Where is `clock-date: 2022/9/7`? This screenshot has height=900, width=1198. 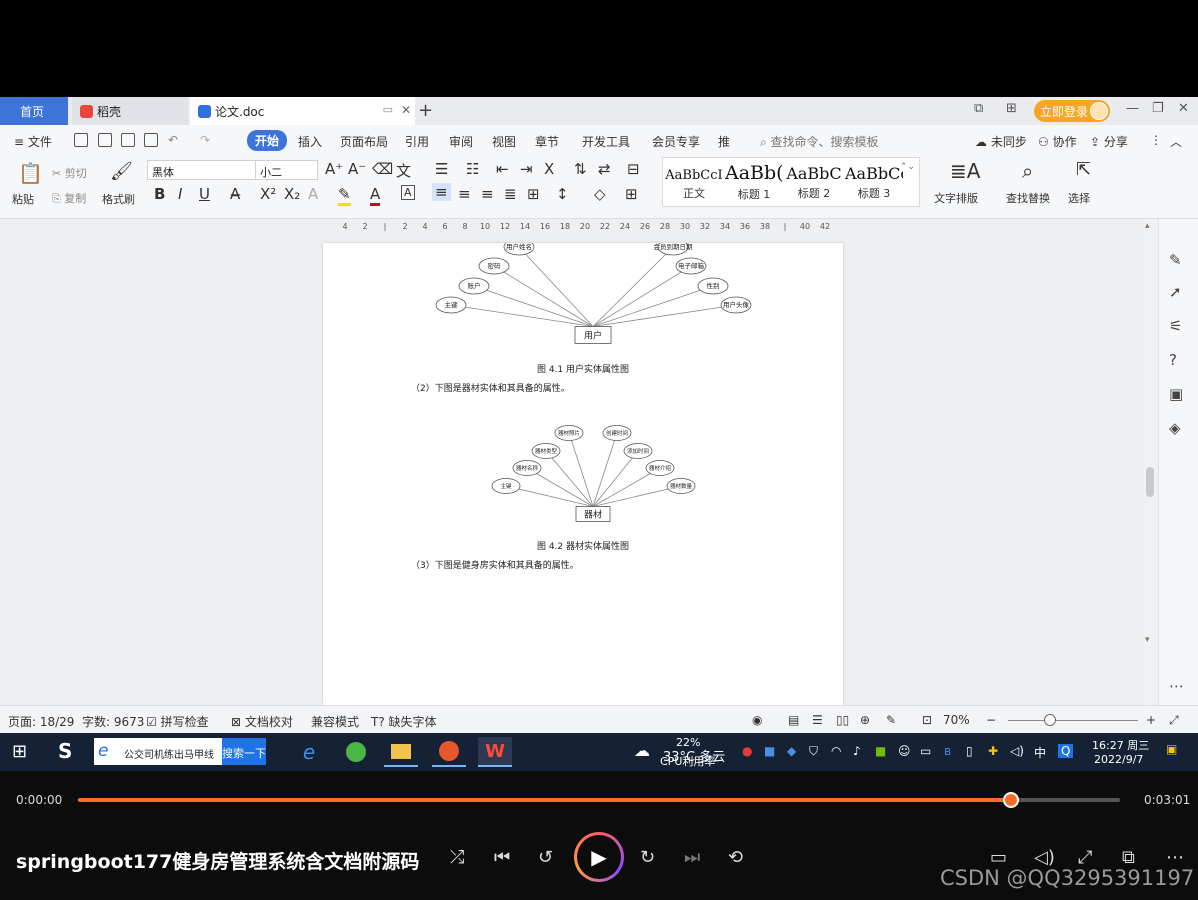
clock-date: 2022/9/7 is located at coordinates (1118, 759).